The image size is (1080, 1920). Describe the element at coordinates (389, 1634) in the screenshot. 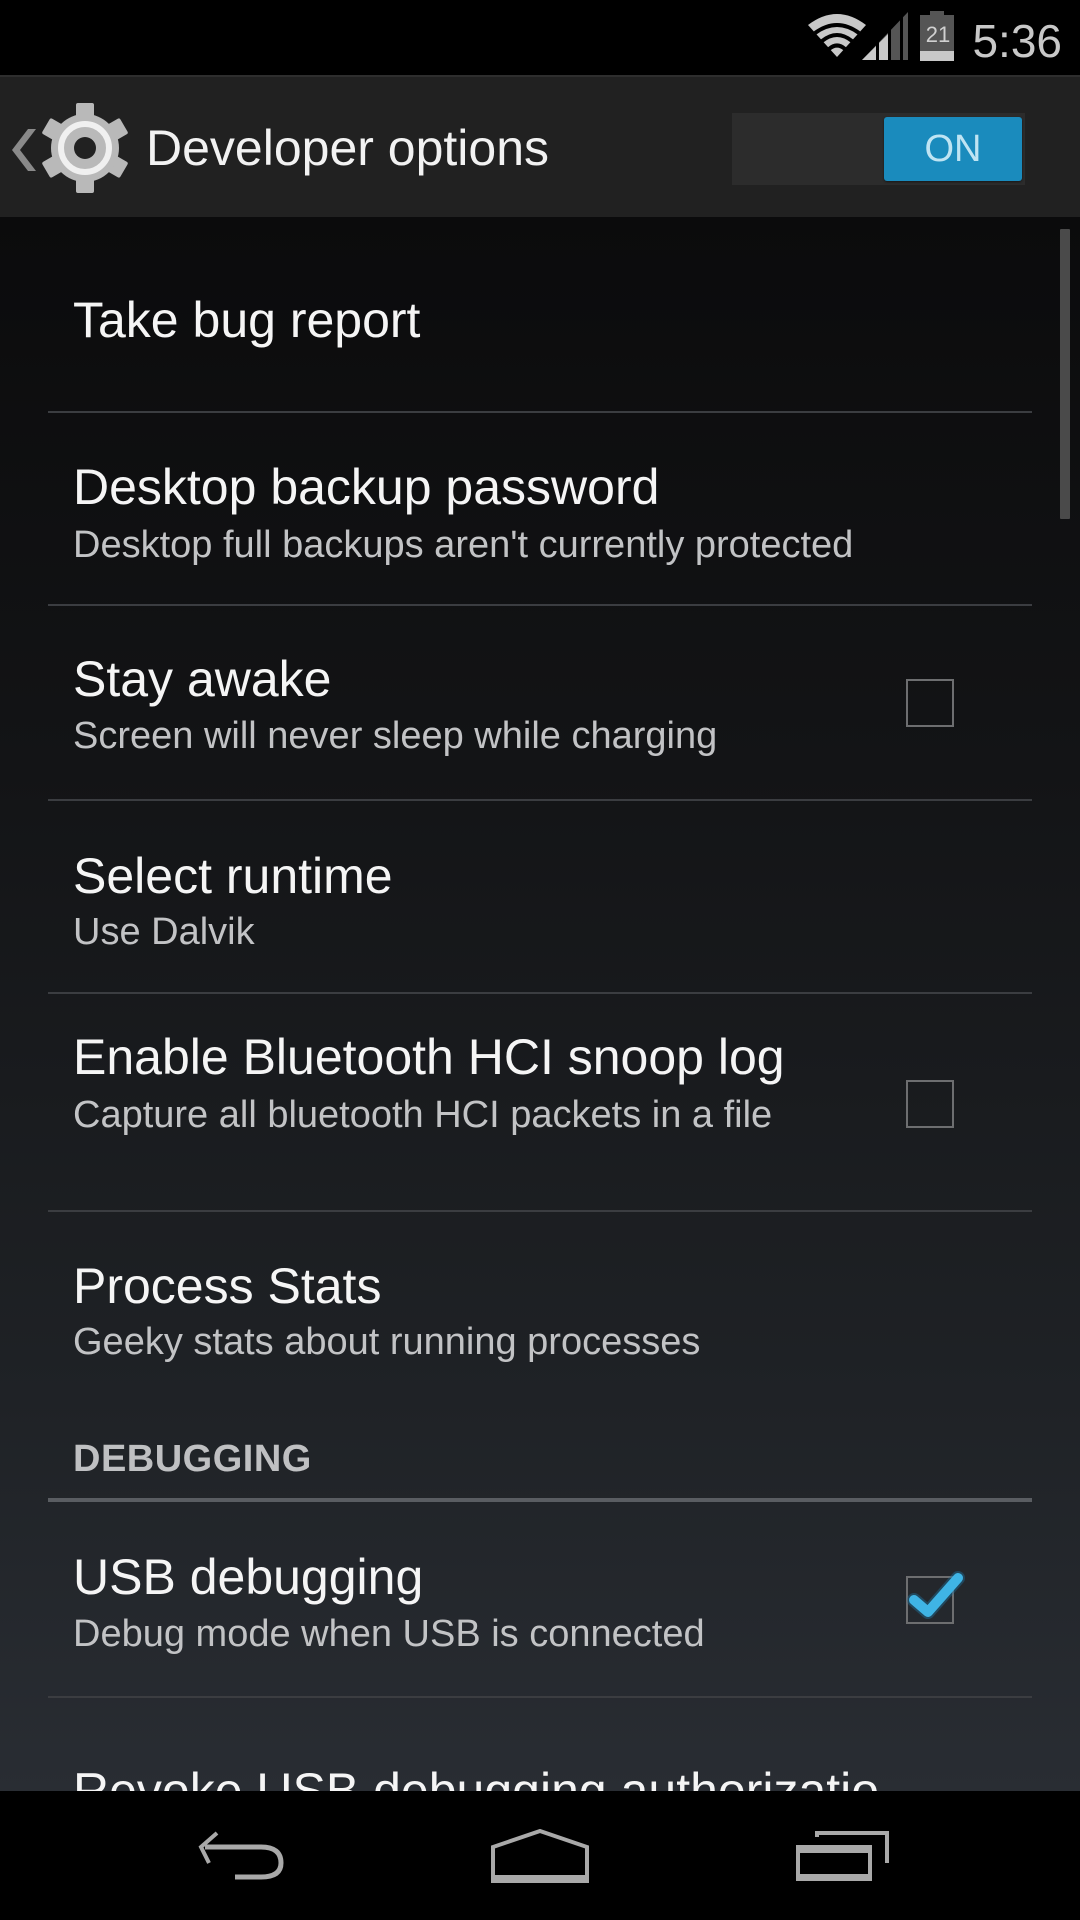

I see `pref-summary: Debug mode when USB is connected` at that location.